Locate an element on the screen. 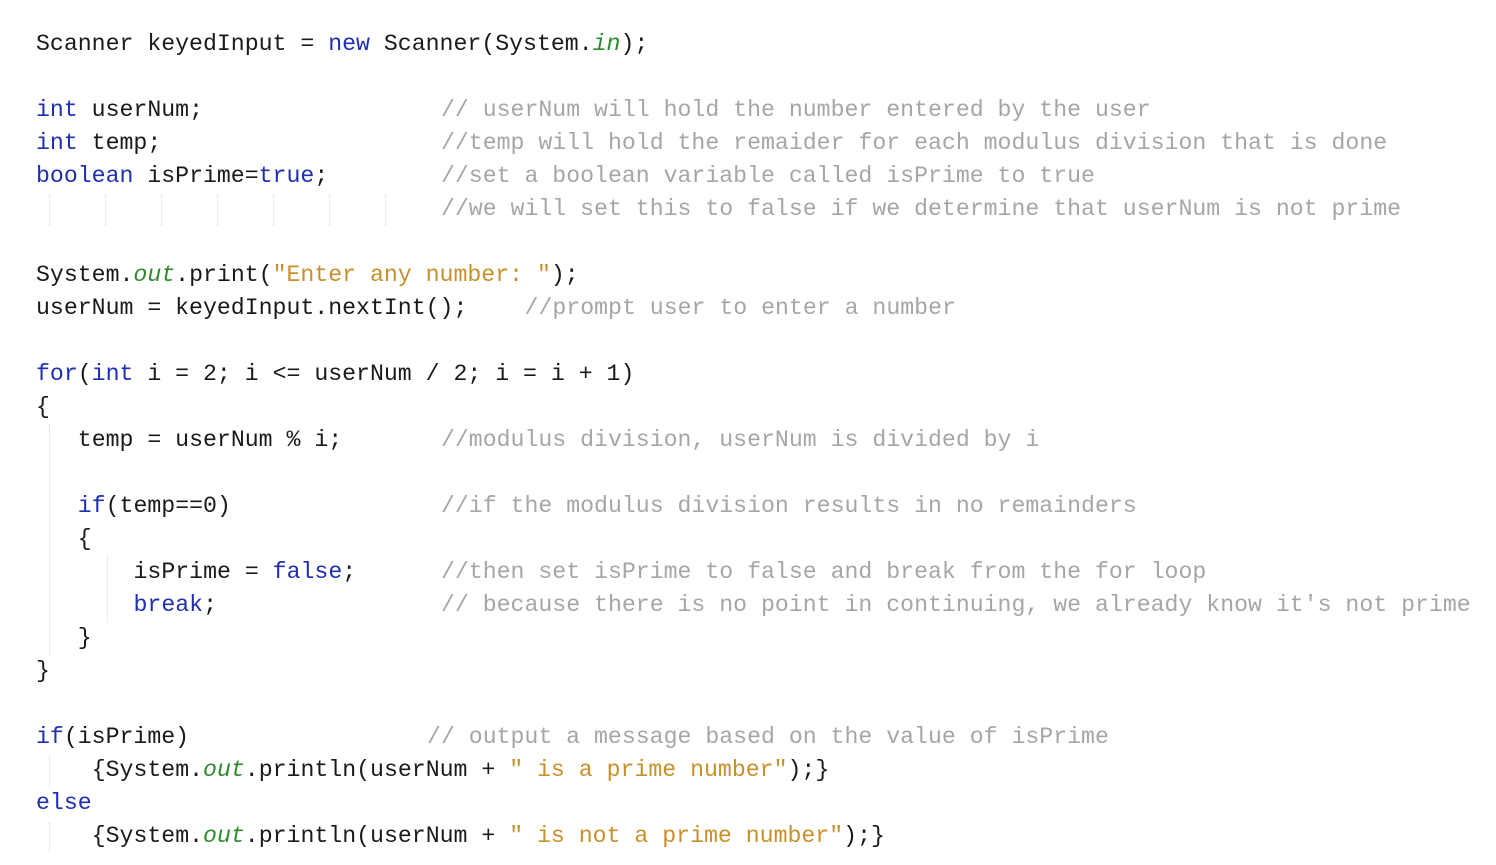  code-text: temp; is located at coordinates (119, 143).